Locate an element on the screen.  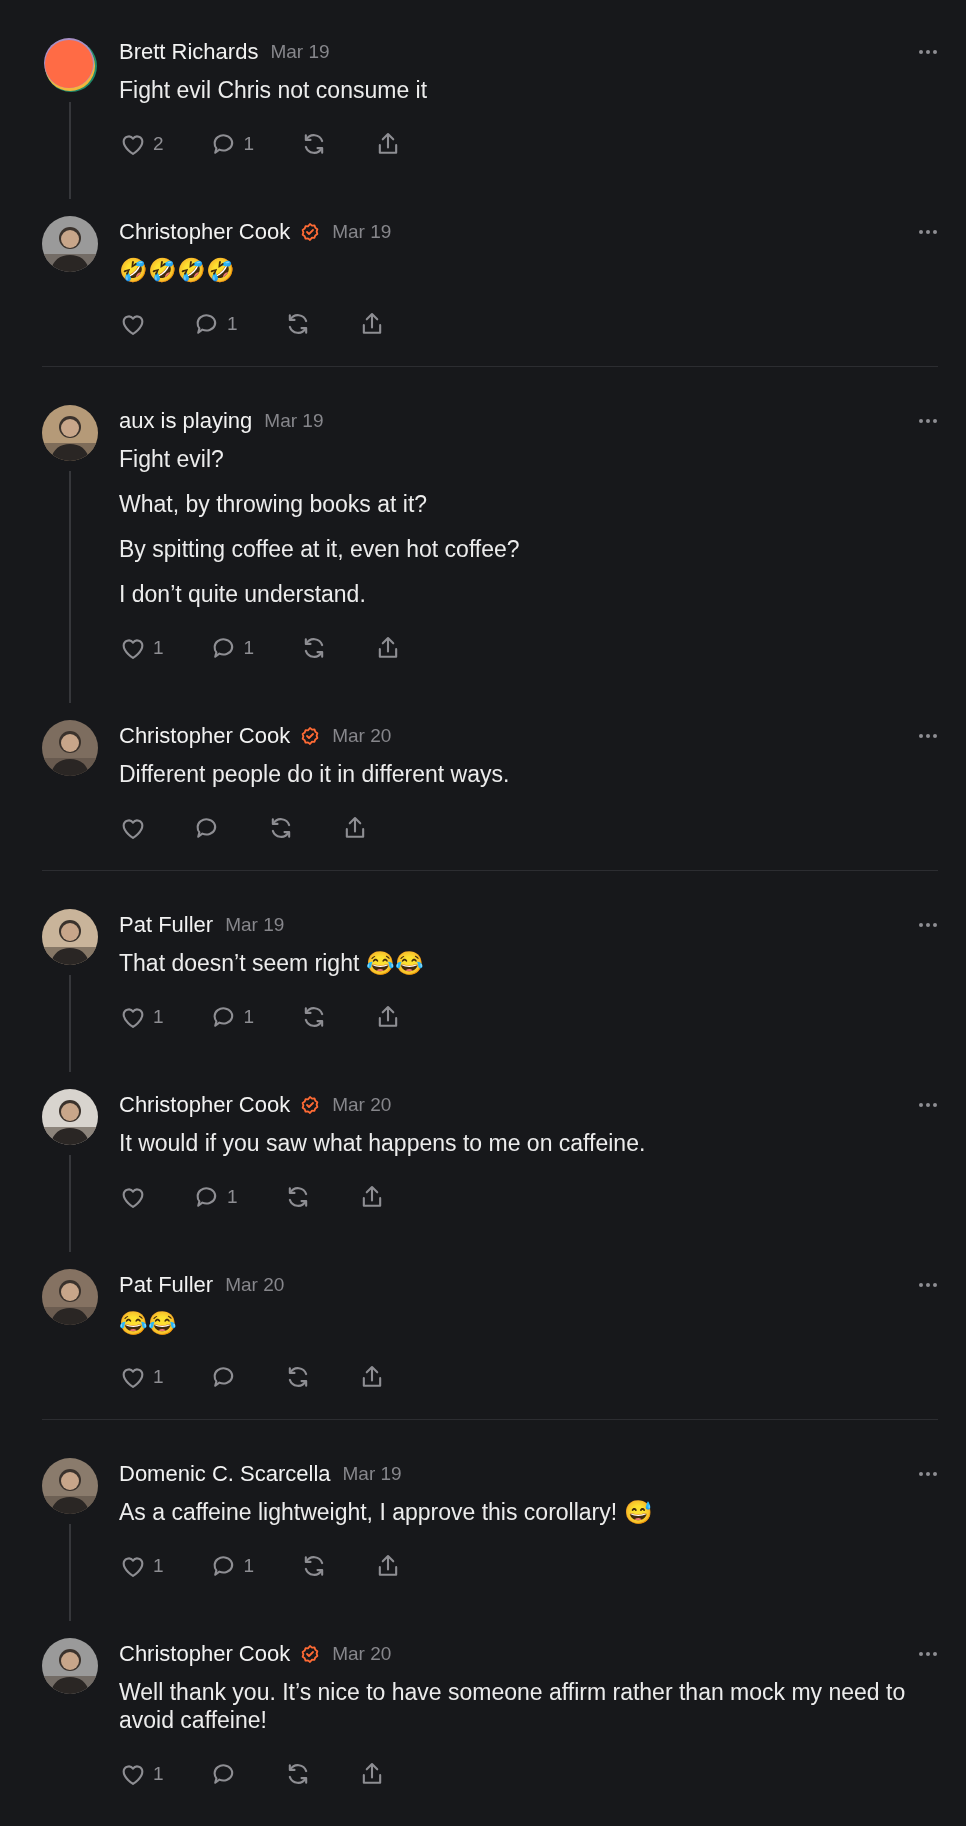
author-name: Domenic C. Scarcella is located at coordinates (225, 1474).